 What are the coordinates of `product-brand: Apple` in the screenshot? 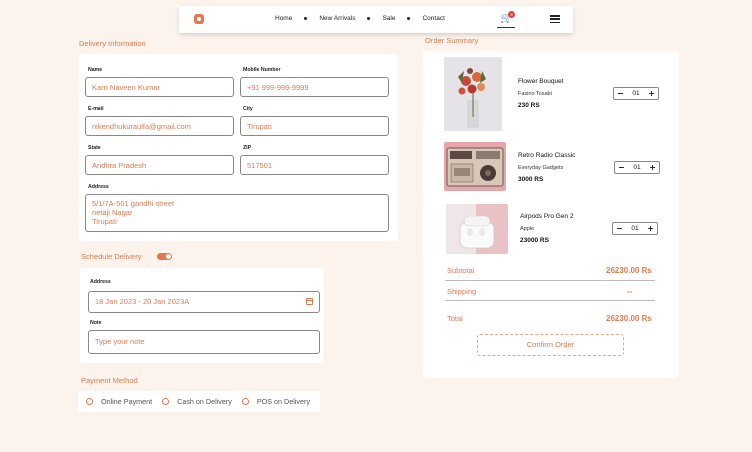 It's located at (527, 229).